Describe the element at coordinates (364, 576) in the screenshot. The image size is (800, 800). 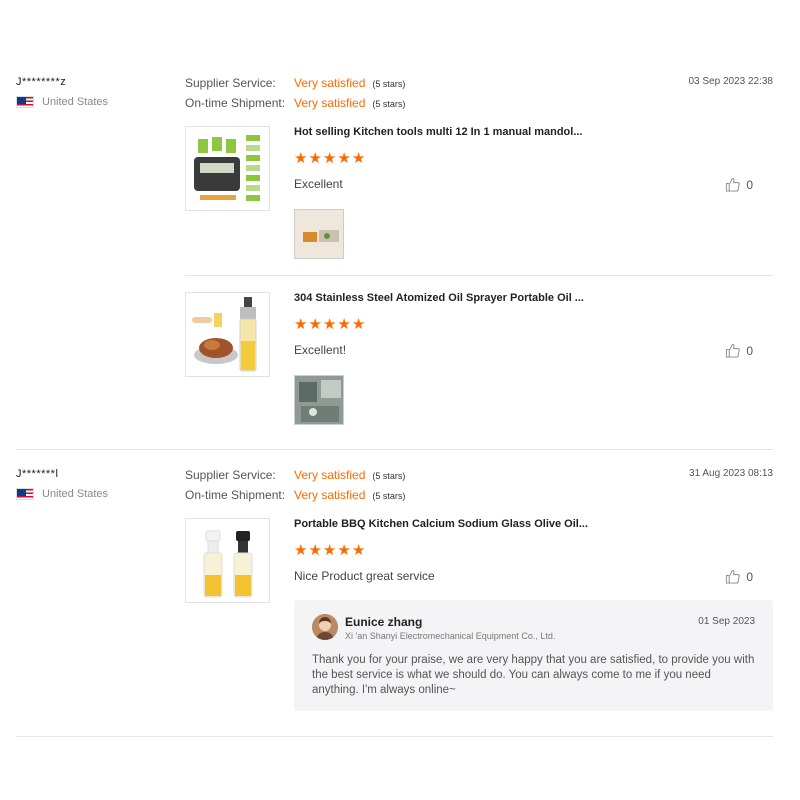
I see `review-comment: Nice Product great service` at that location.